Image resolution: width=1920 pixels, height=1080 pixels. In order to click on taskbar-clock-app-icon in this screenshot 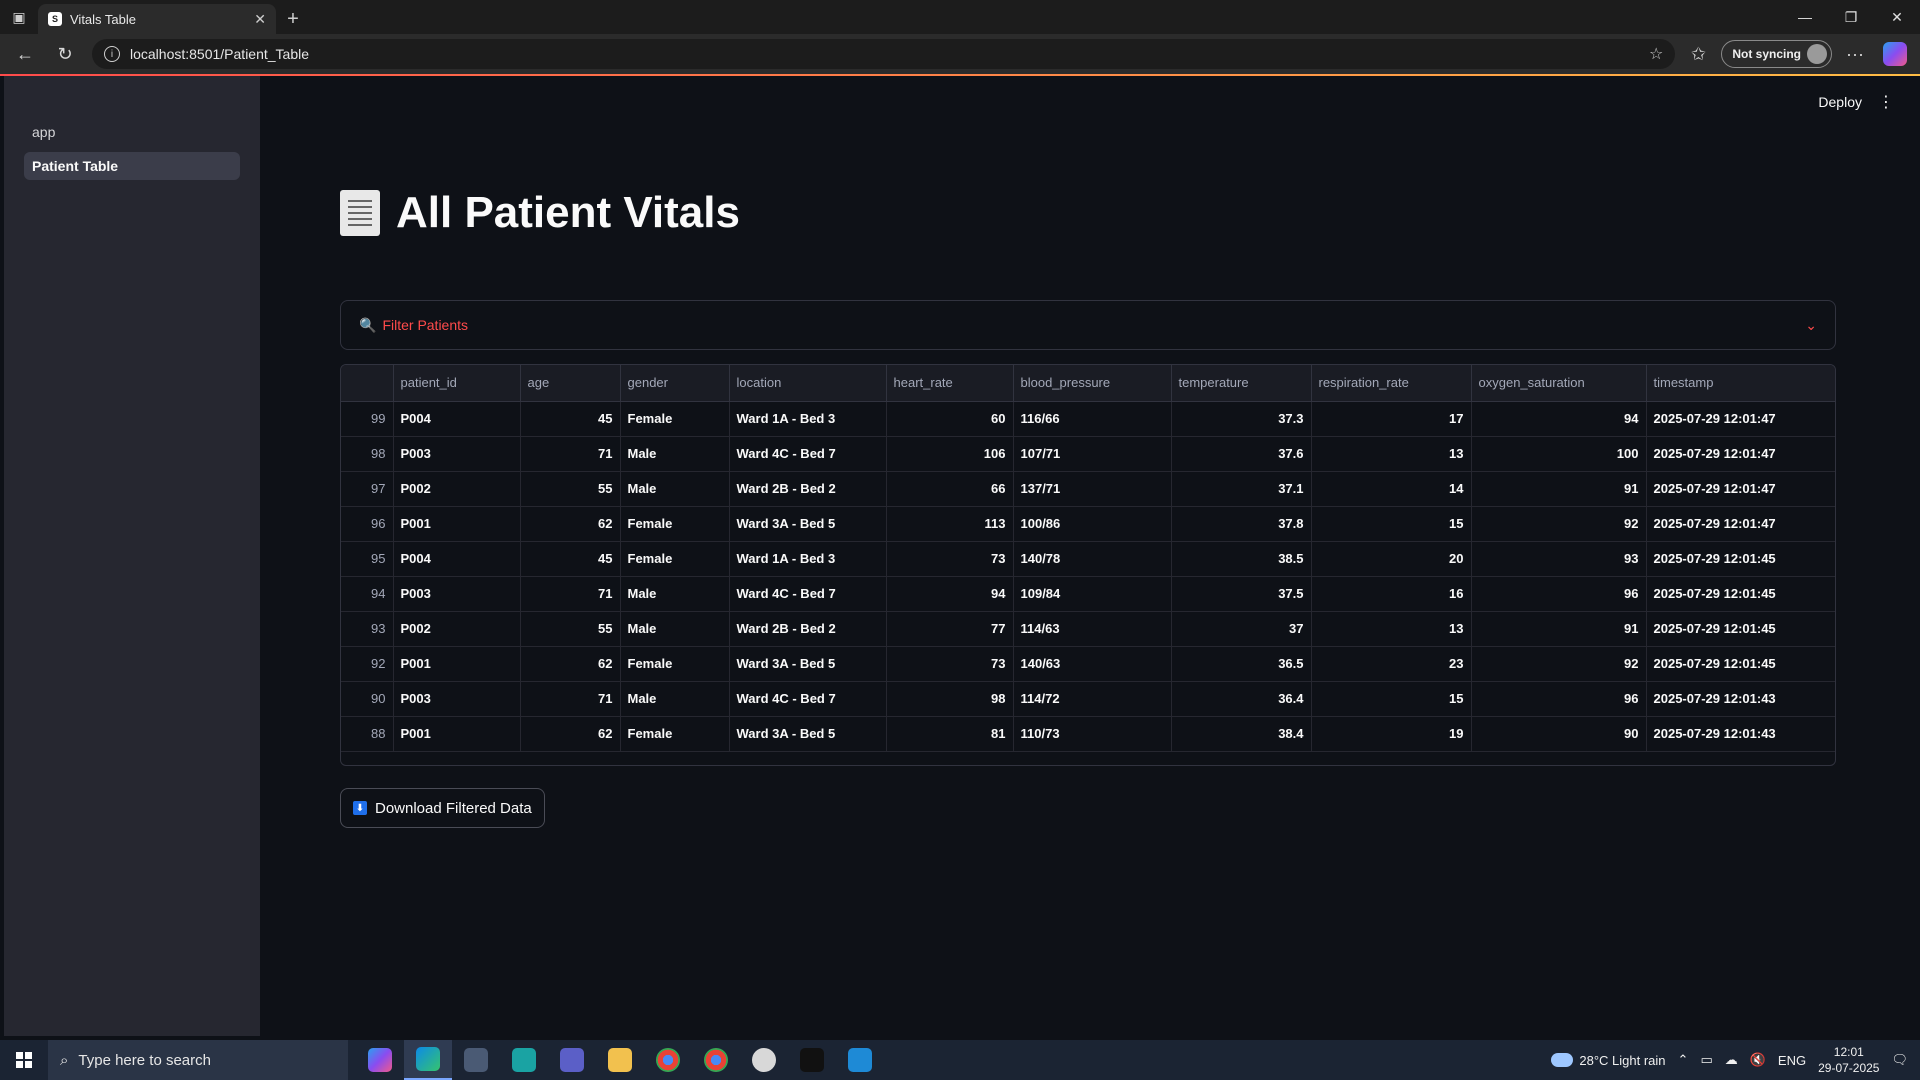, I will do `click(524, 1060)`.